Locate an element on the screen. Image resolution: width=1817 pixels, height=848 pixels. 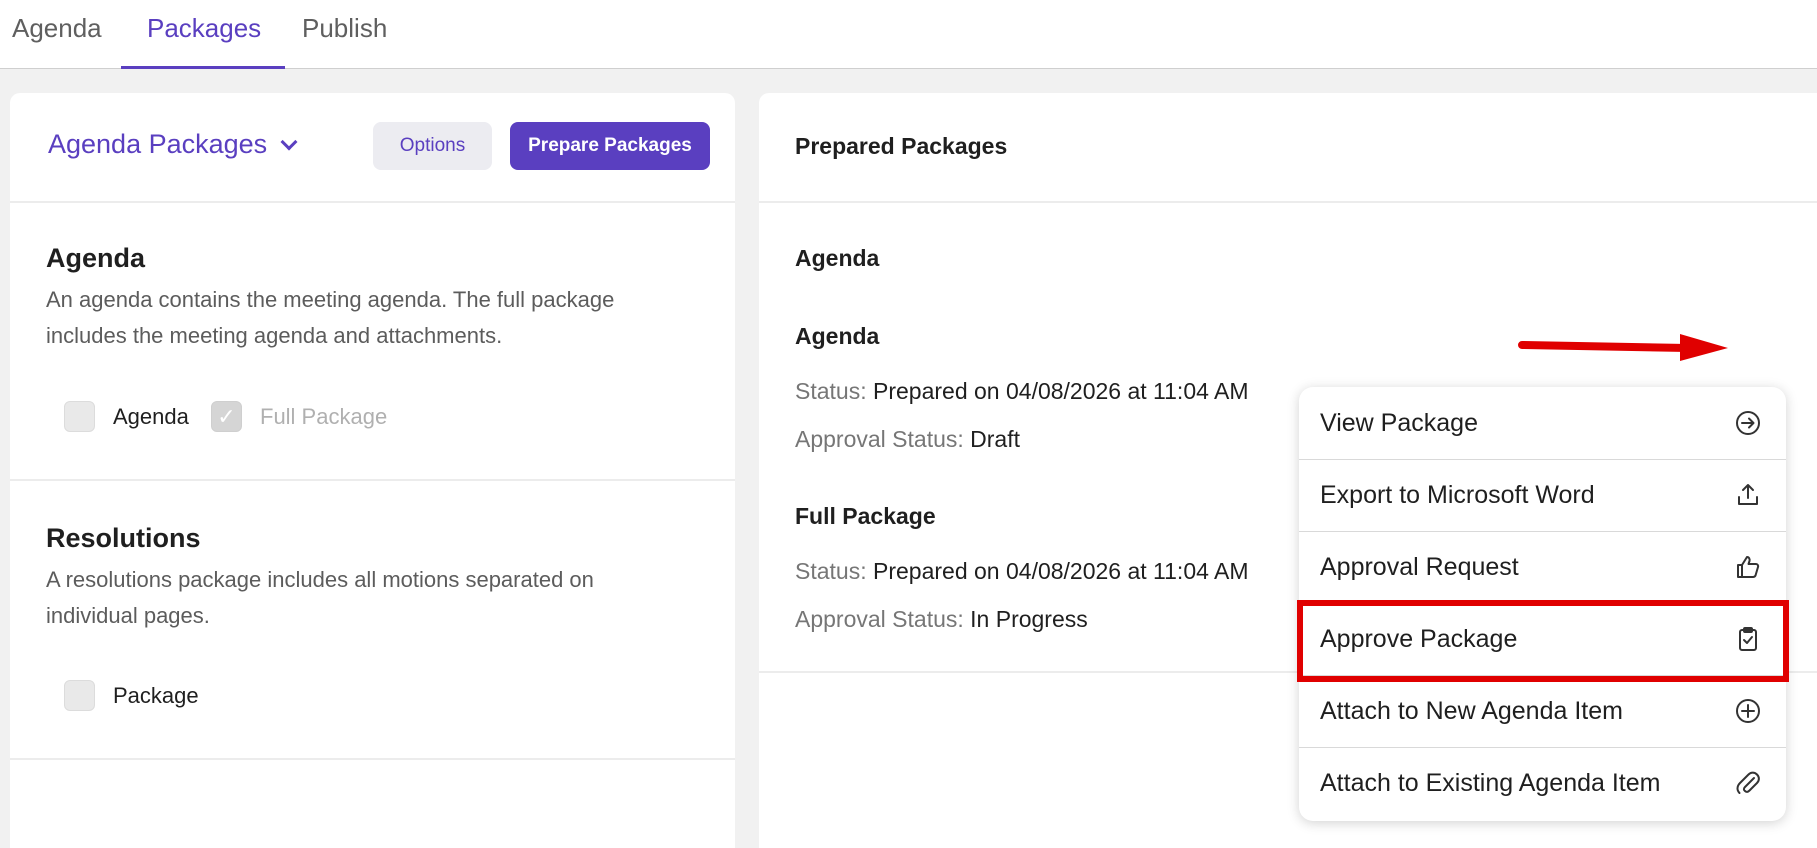
arrow-circle-right-icon is located at coordinates (1748, 423).